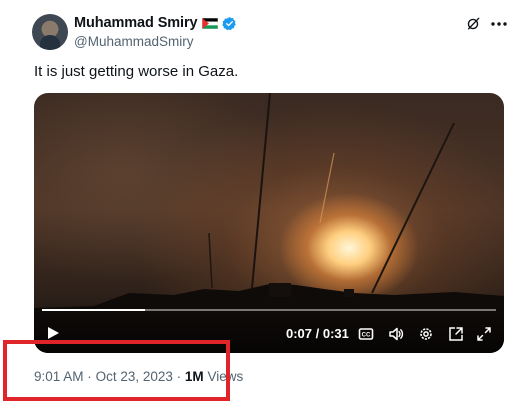 This screenshot has height=406, width=518. Describe the element at coordinates (229, 23) in the screenshot. I see `verified-badge-icon` at that location.